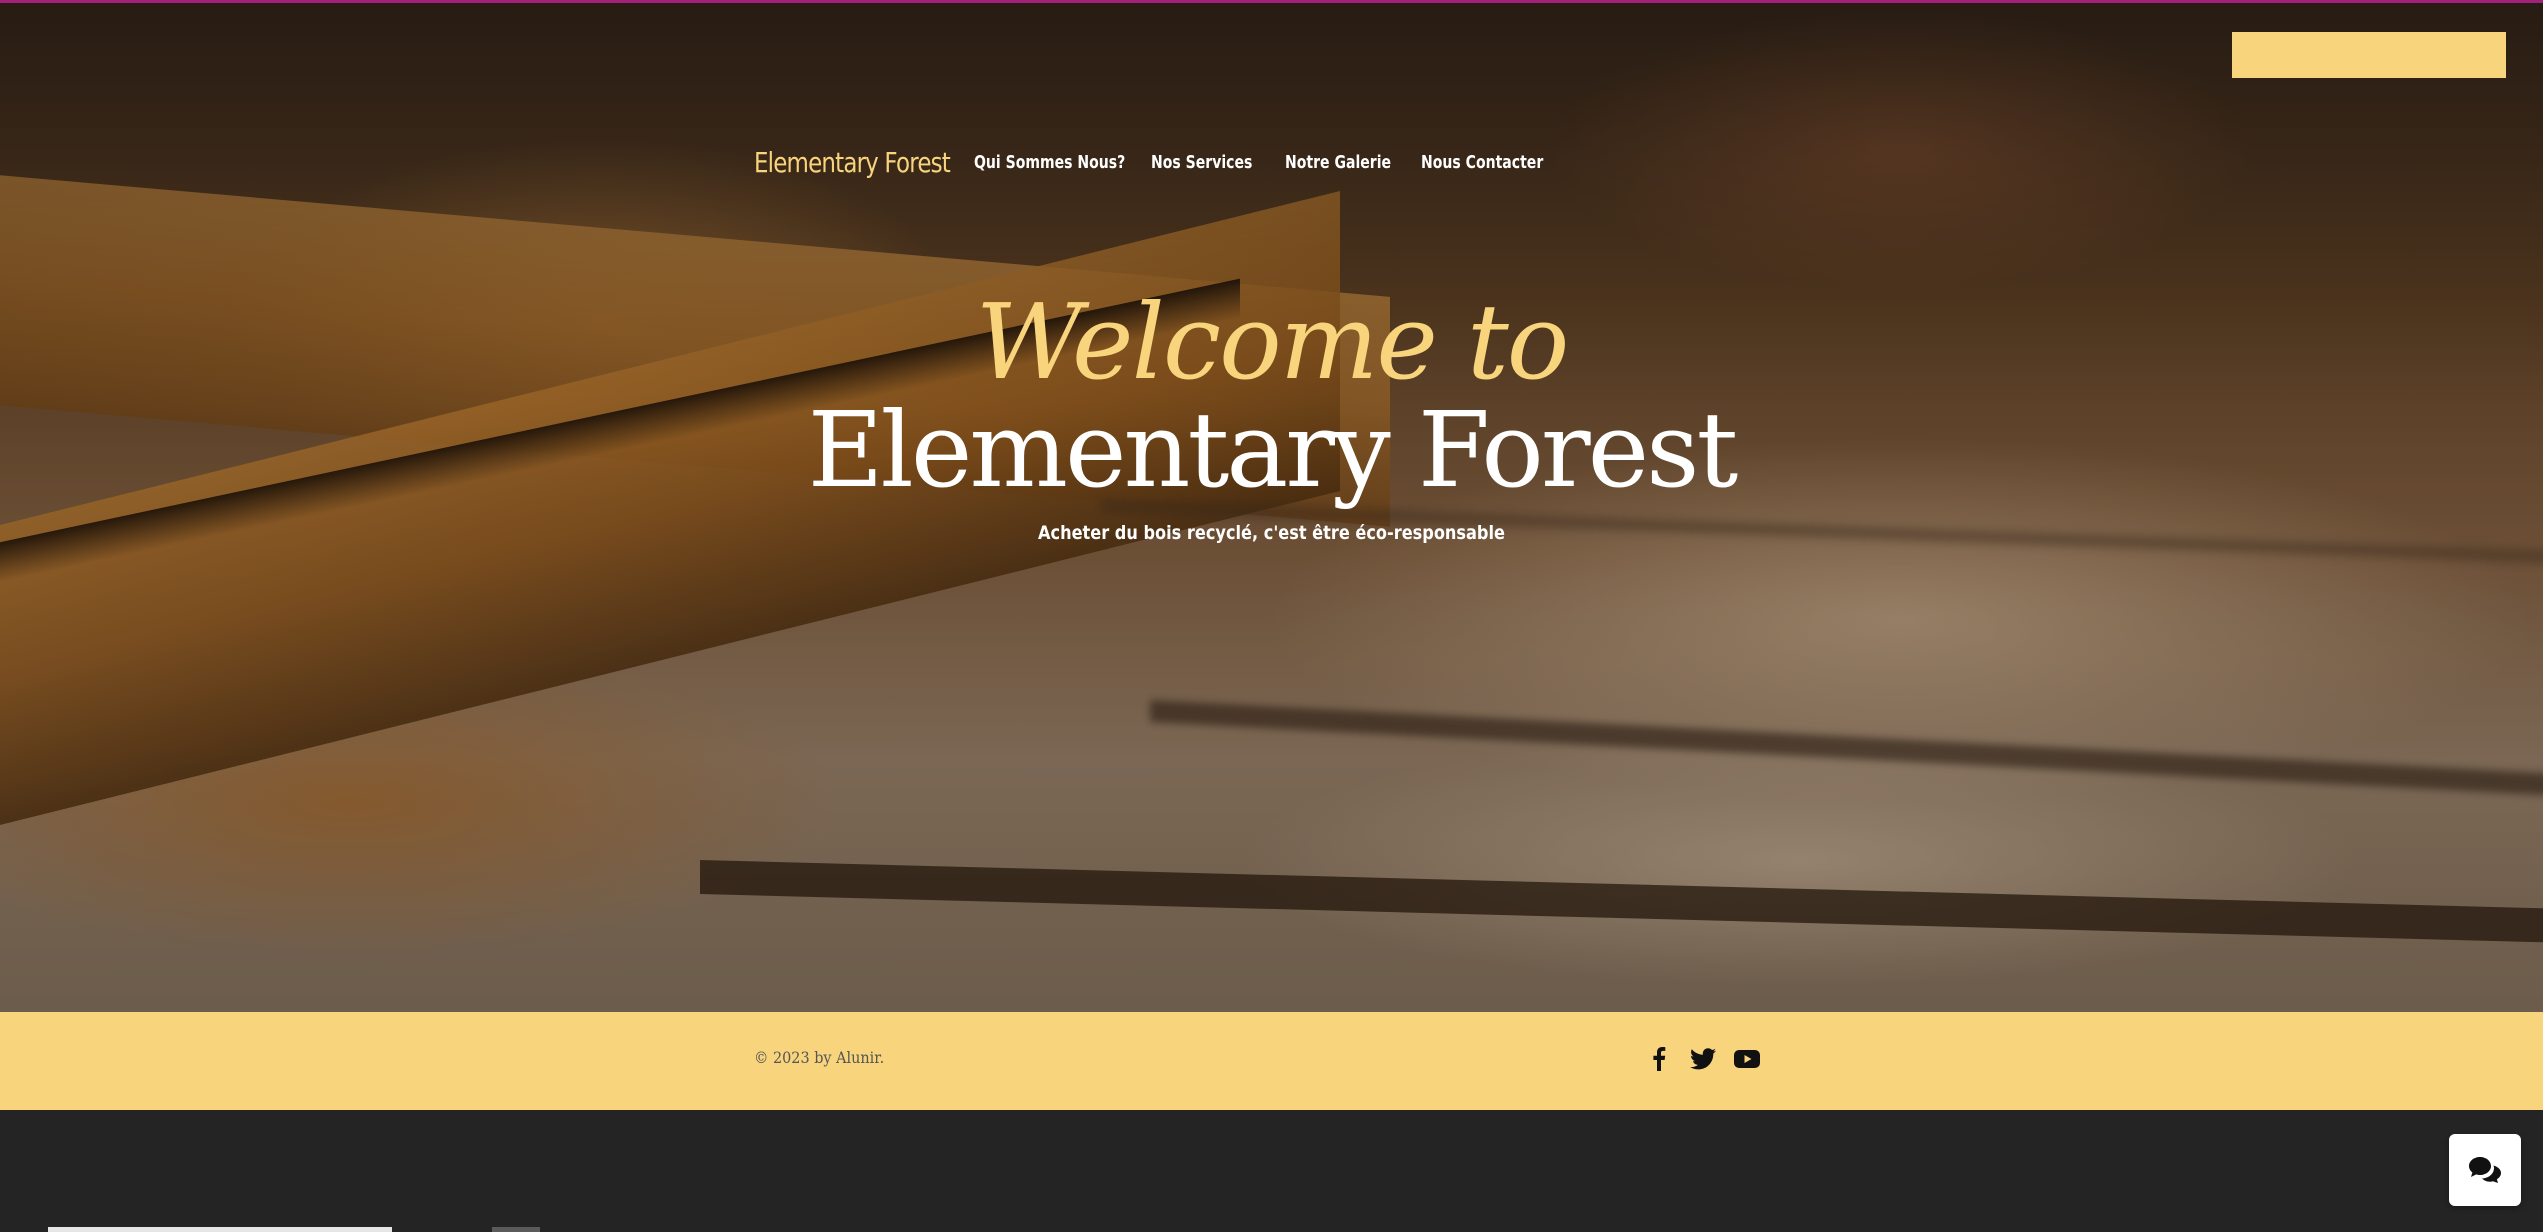 This screenshot has height=1232, width=2543. Describe the element at coordinates (220, 1229) in the screenshot. I see `scroll-indicator` at that location.